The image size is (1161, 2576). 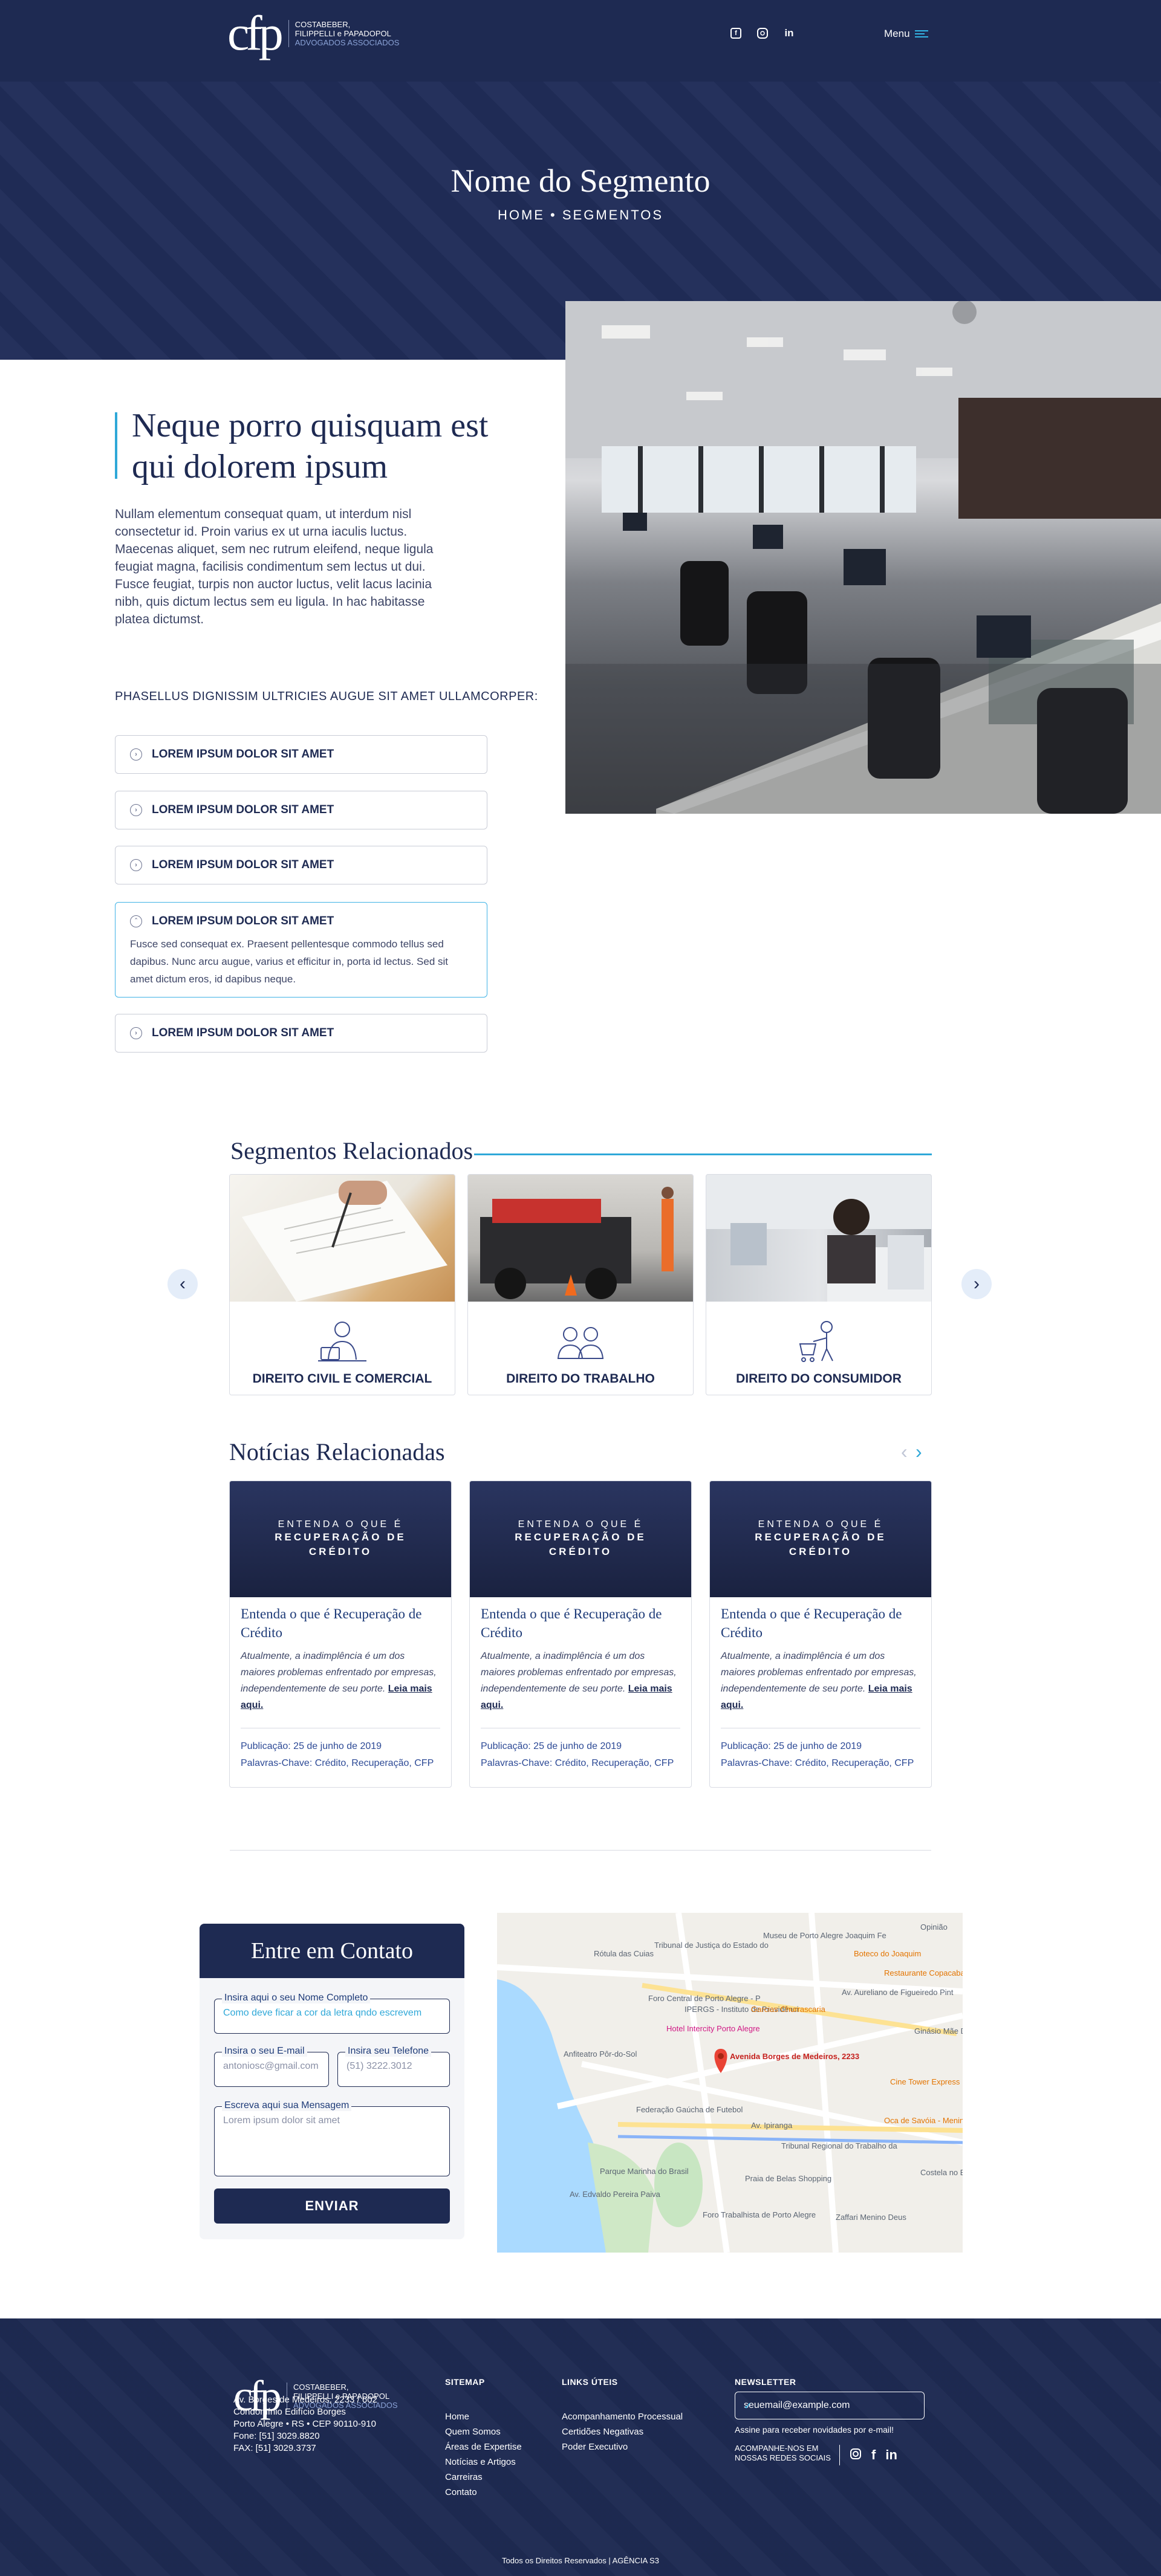 What do you see at coordinates (182, 1284) in the screenshot?
I see `segments-prev-arrow: ‹` at bounding box center [182, 1284].